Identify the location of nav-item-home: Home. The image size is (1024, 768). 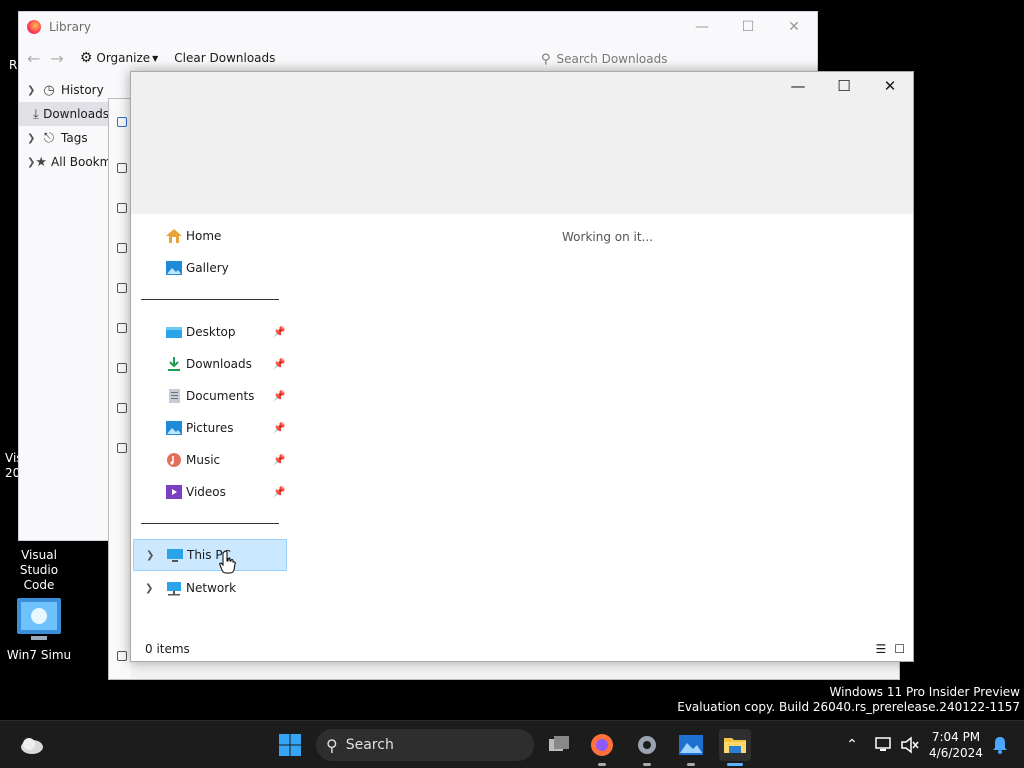
(210, 236).